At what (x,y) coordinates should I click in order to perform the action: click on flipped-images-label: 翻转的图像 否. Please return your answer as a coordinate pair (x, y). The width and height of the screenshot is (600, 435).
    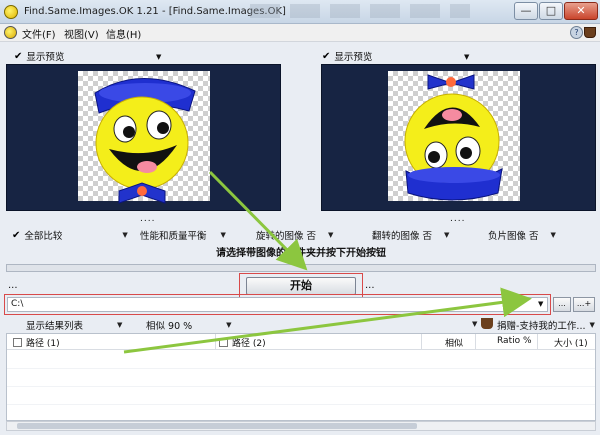
    Looking at the image, I should click on (402, 236).